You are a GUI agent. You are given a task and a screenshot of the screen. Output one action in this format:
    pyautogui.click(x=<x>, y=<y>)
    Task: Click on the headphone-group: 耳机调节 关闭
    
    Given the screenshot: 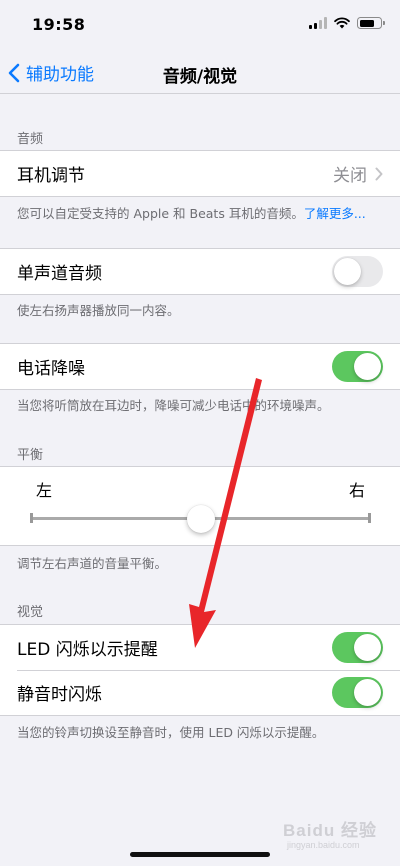 What is the action you would take?
    pyautogui.click(x=200, y=173)
    